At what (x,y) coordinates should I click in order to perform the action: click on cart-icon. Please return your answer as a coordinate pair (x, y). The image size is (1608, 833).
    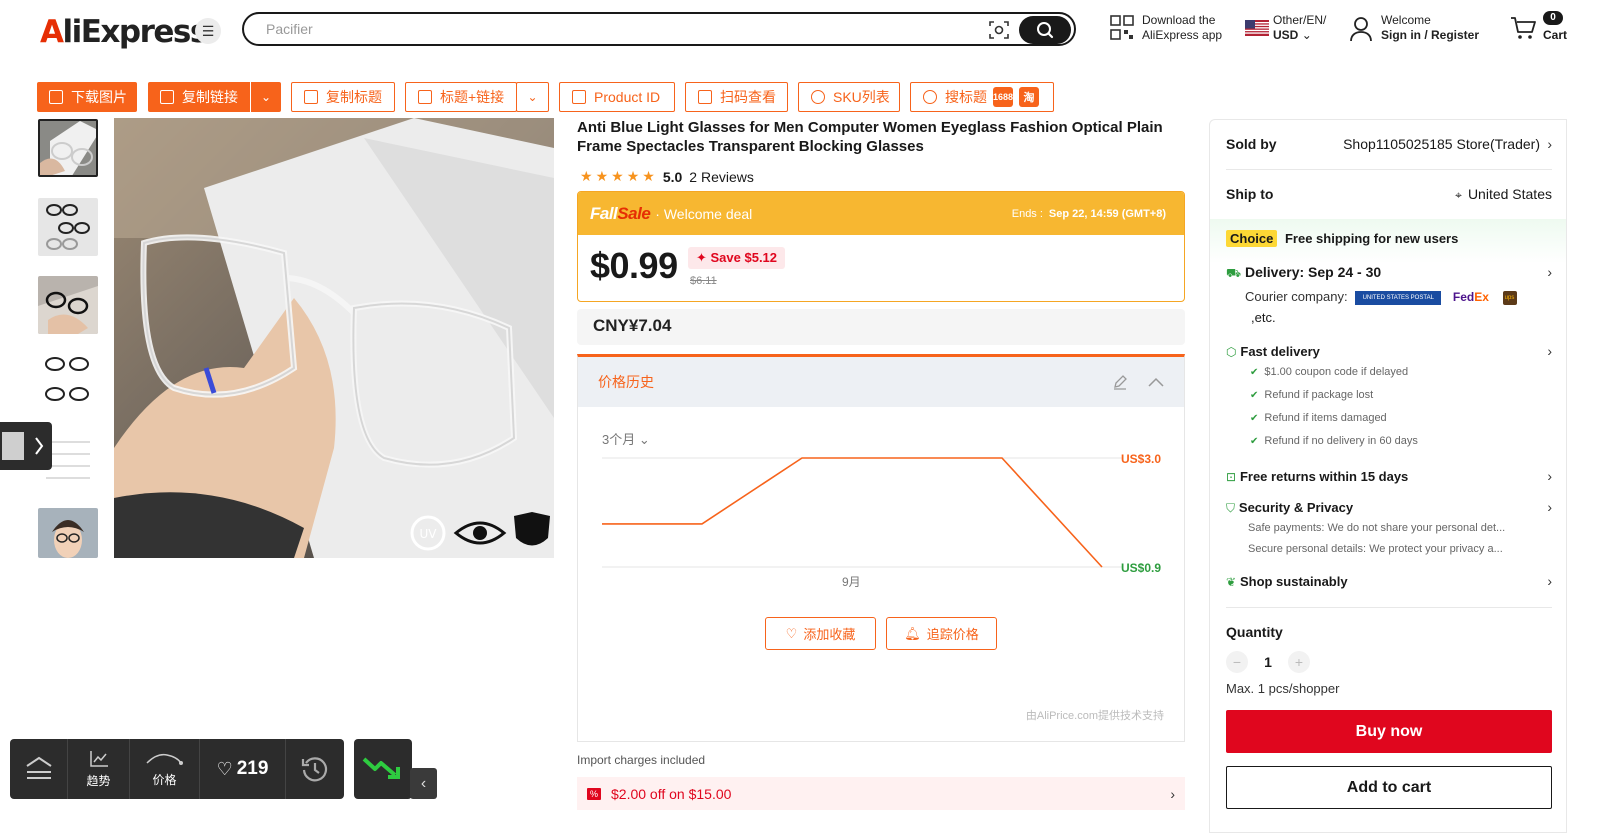
    Looking at the image, I should click on (1523, 28).